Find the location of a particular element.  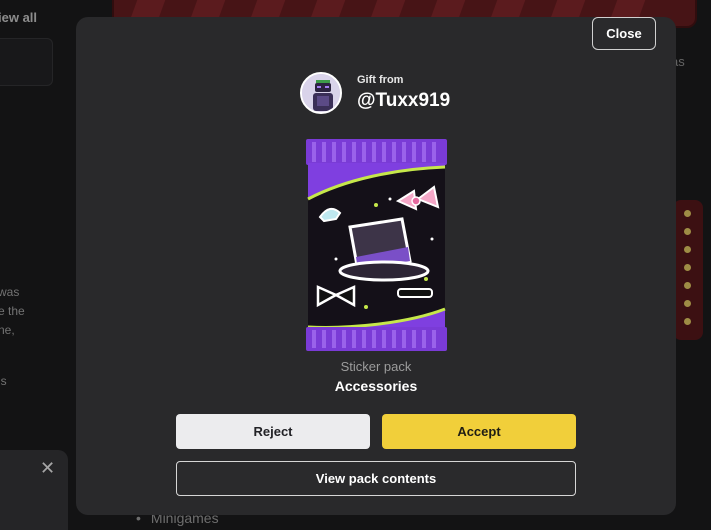

accept-button: Accept is located at coordinates (479, 431).